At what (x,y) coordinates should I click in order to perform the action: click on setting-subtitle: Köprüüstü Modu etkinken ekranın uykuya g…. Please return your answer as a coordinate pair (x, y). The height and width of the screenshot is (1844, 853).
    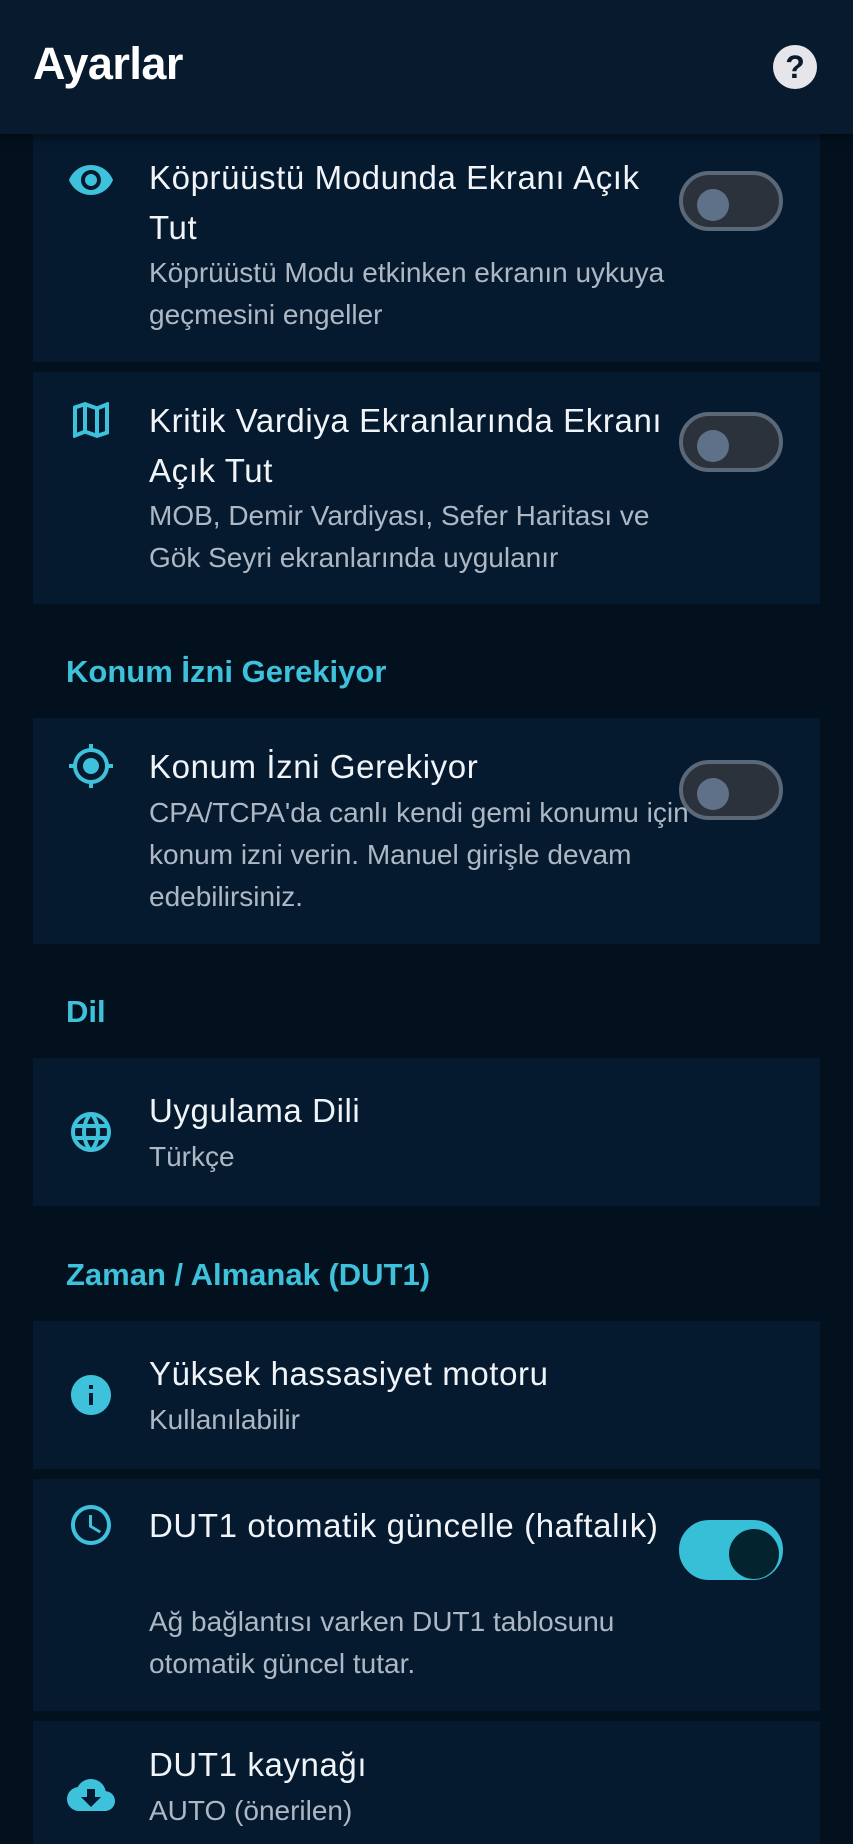
    Looking at the image, I should click on (407, 293).